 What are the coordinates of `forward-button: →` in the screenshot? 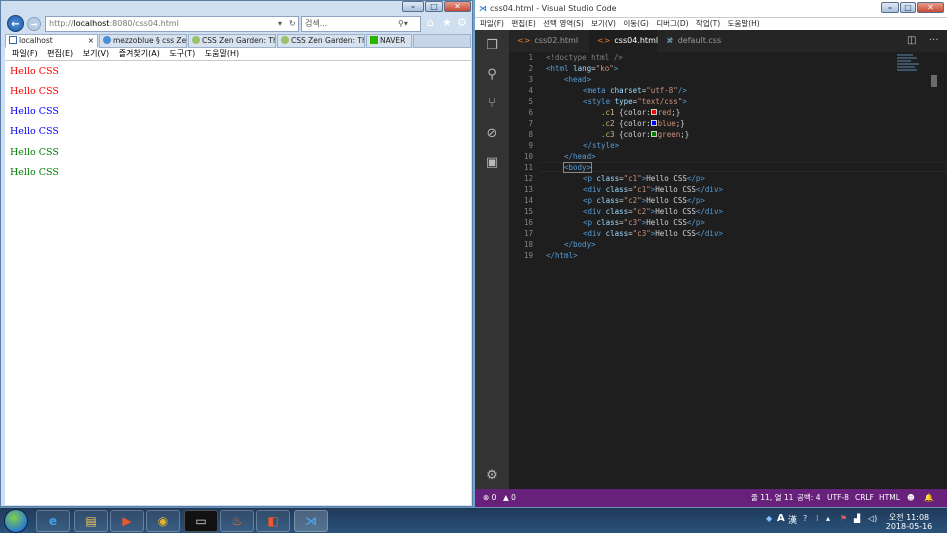 It's located at (34, 24).